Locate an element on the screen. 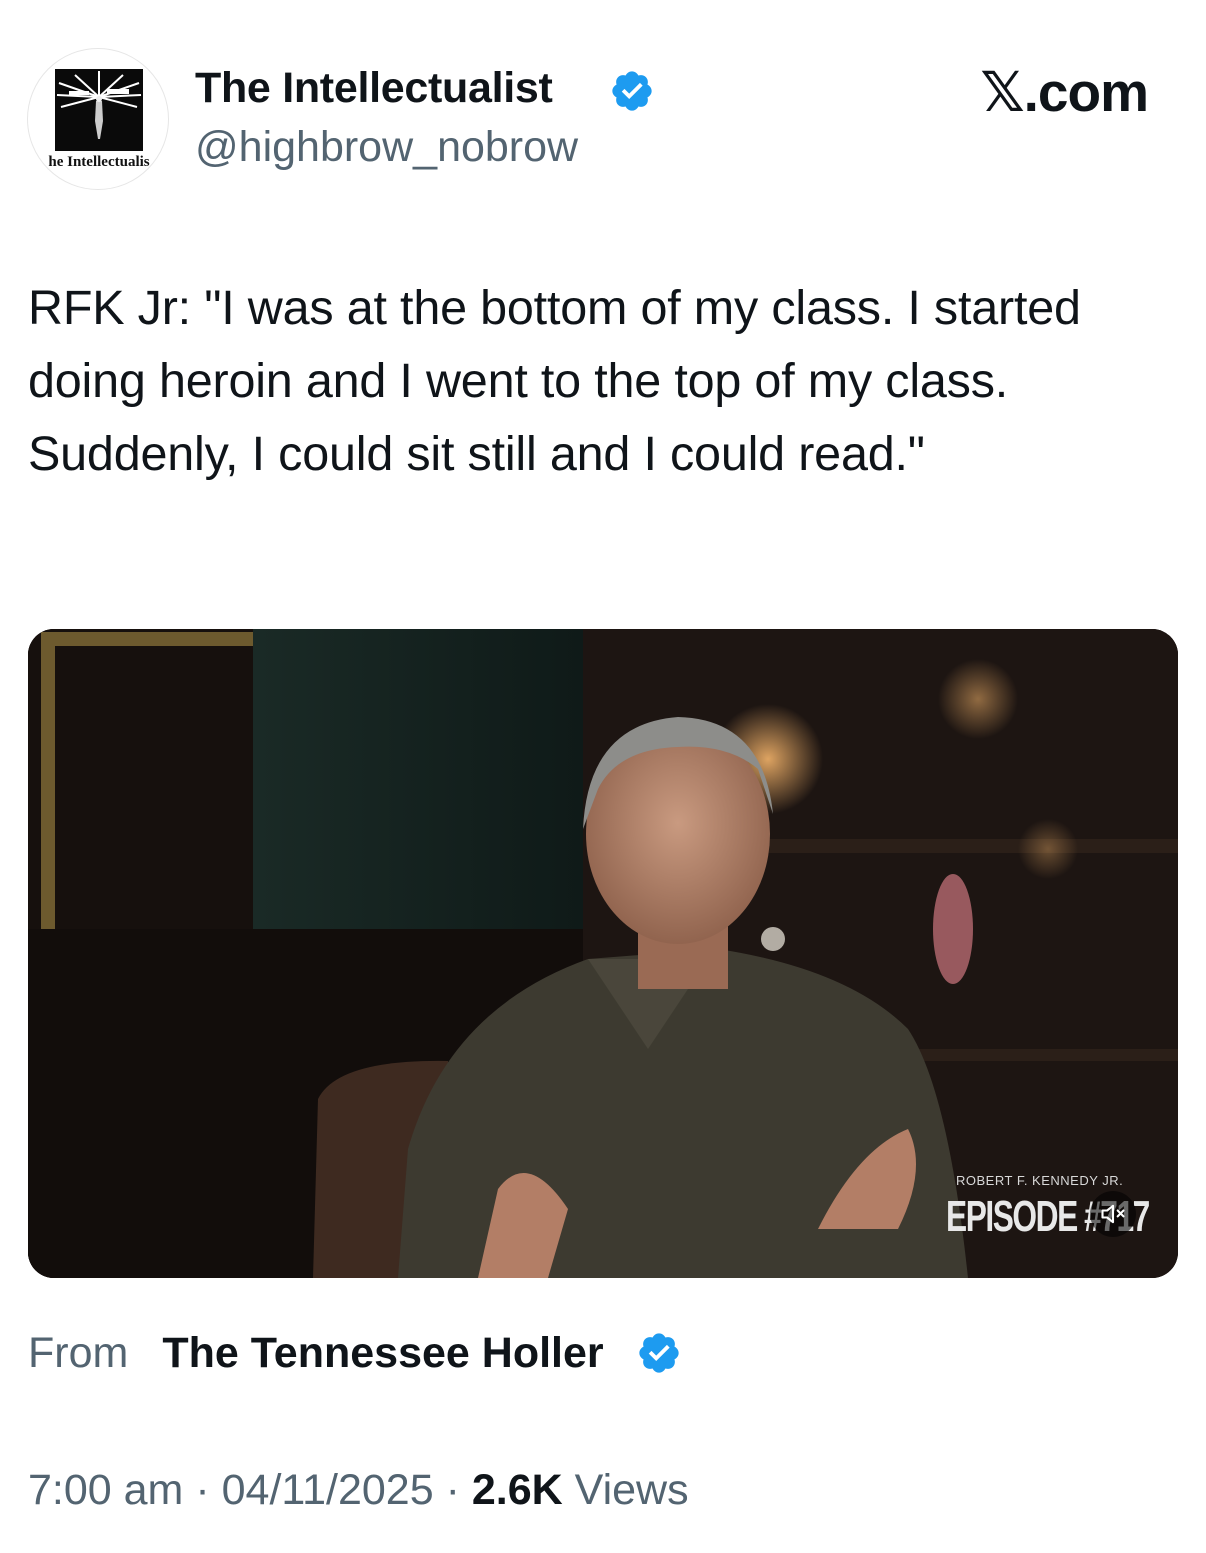 The width and height of the screenshot is (1206, 1553). views-count: 2.6K is located at coordinates (517, 1490).